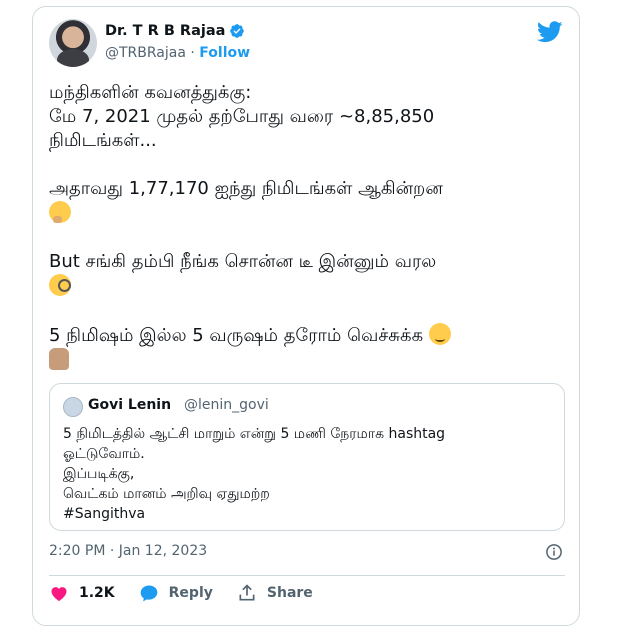  Describe the element at coordinates (128, 551) in the screenshot. I see `tweet-timestamp: 2:20 PM · Jan 12, 2023` at that location.